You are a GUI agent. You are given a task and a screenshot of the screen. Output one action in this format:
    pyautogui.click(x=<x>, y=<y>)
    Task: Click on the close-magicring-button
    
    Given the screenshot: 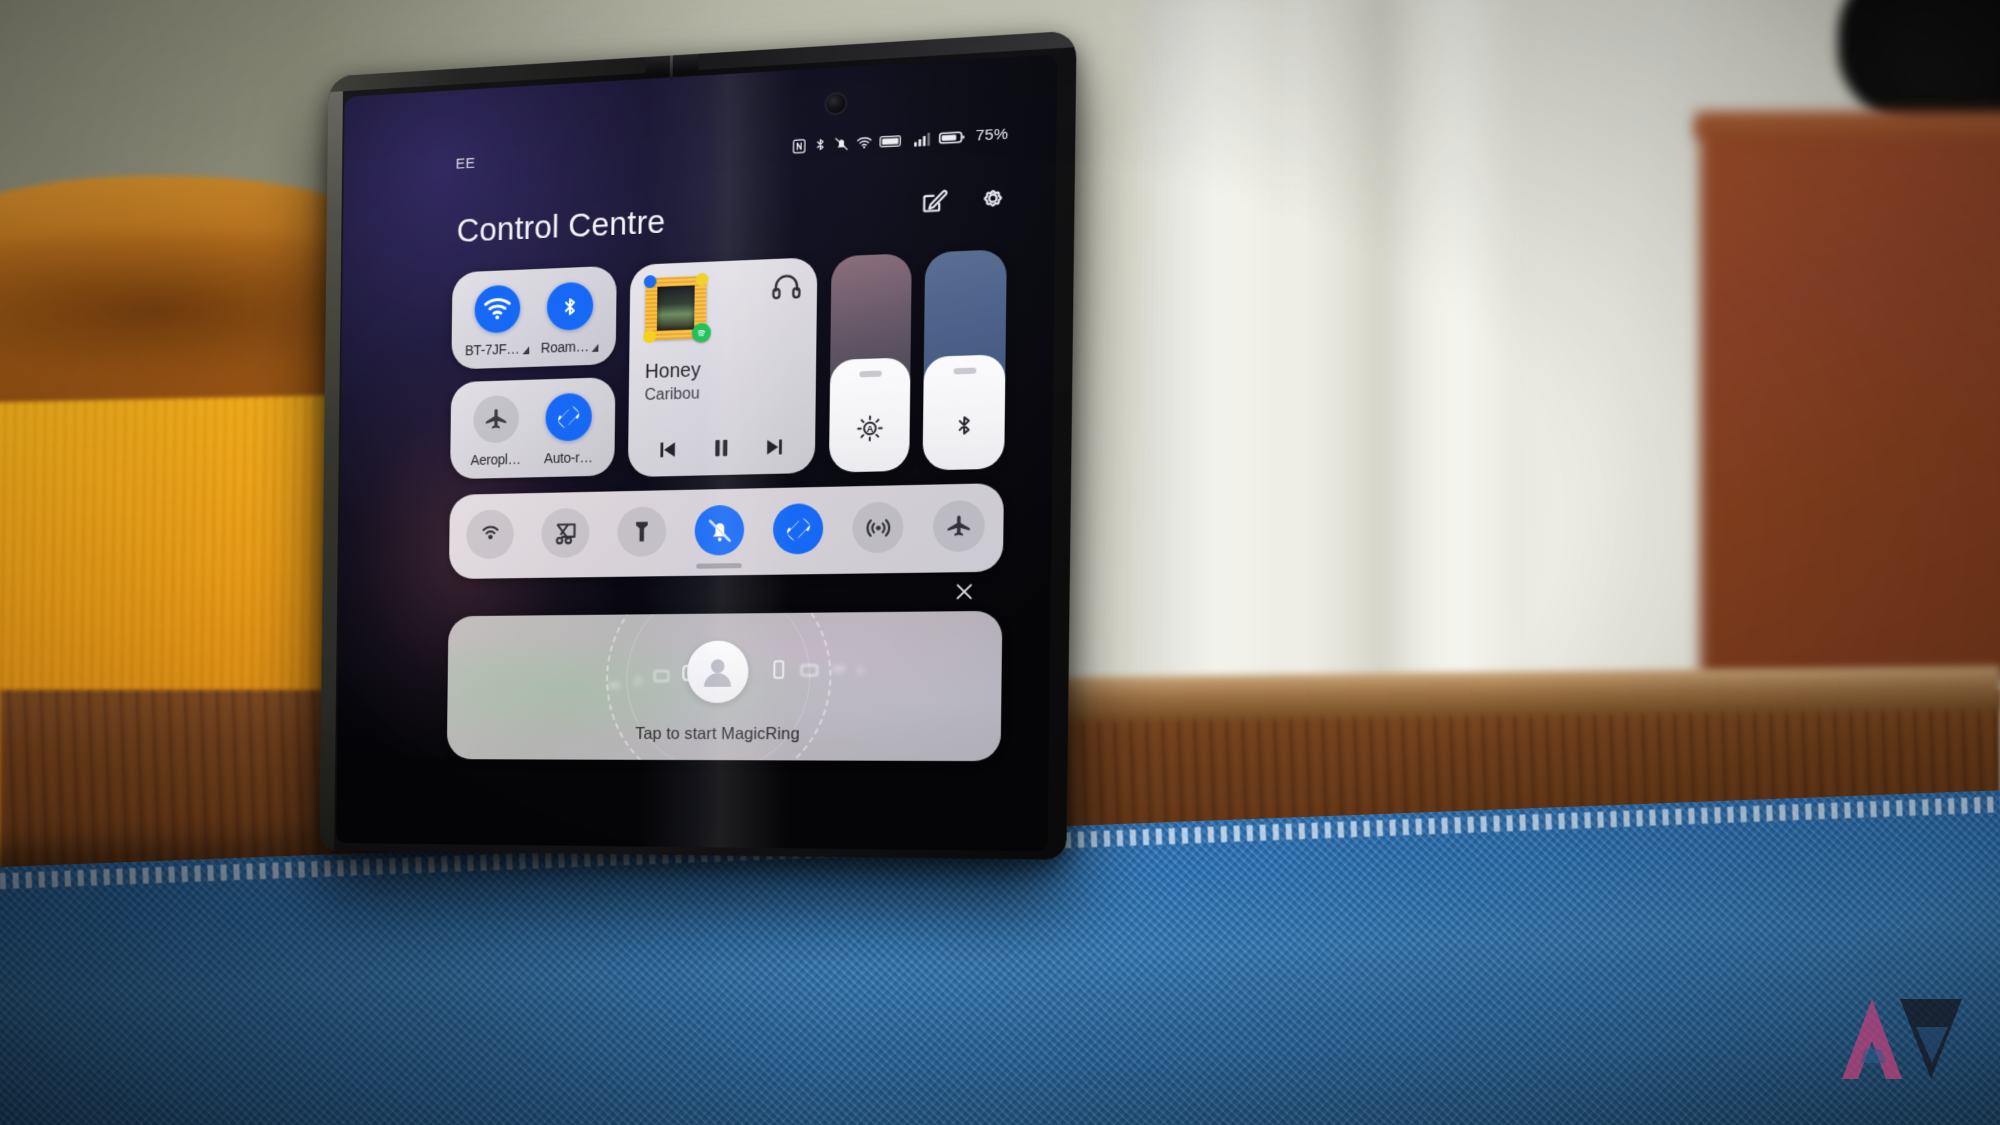 What is the action you would take?
    pyautogui.click(x=964, y=594)
    